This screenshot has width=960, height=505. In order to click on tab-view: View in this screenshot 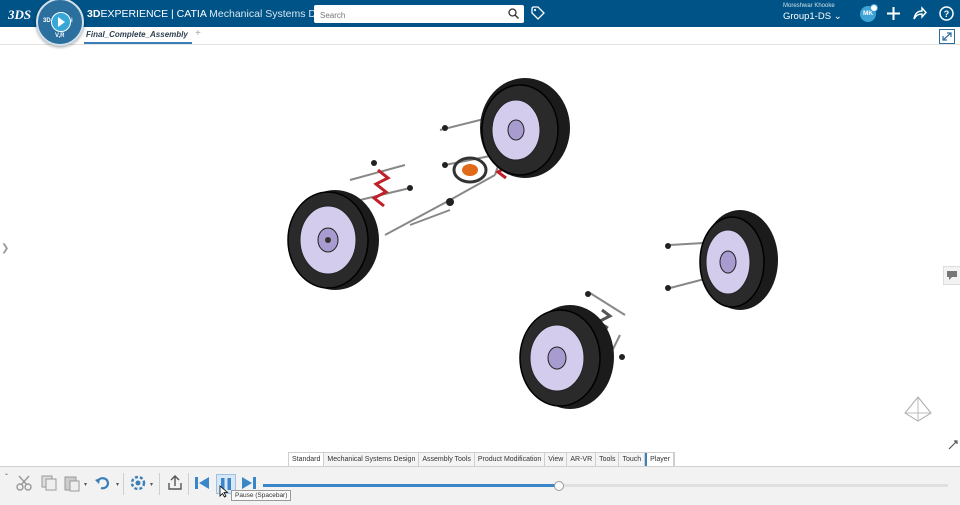, I will do `click(556, 460)`.